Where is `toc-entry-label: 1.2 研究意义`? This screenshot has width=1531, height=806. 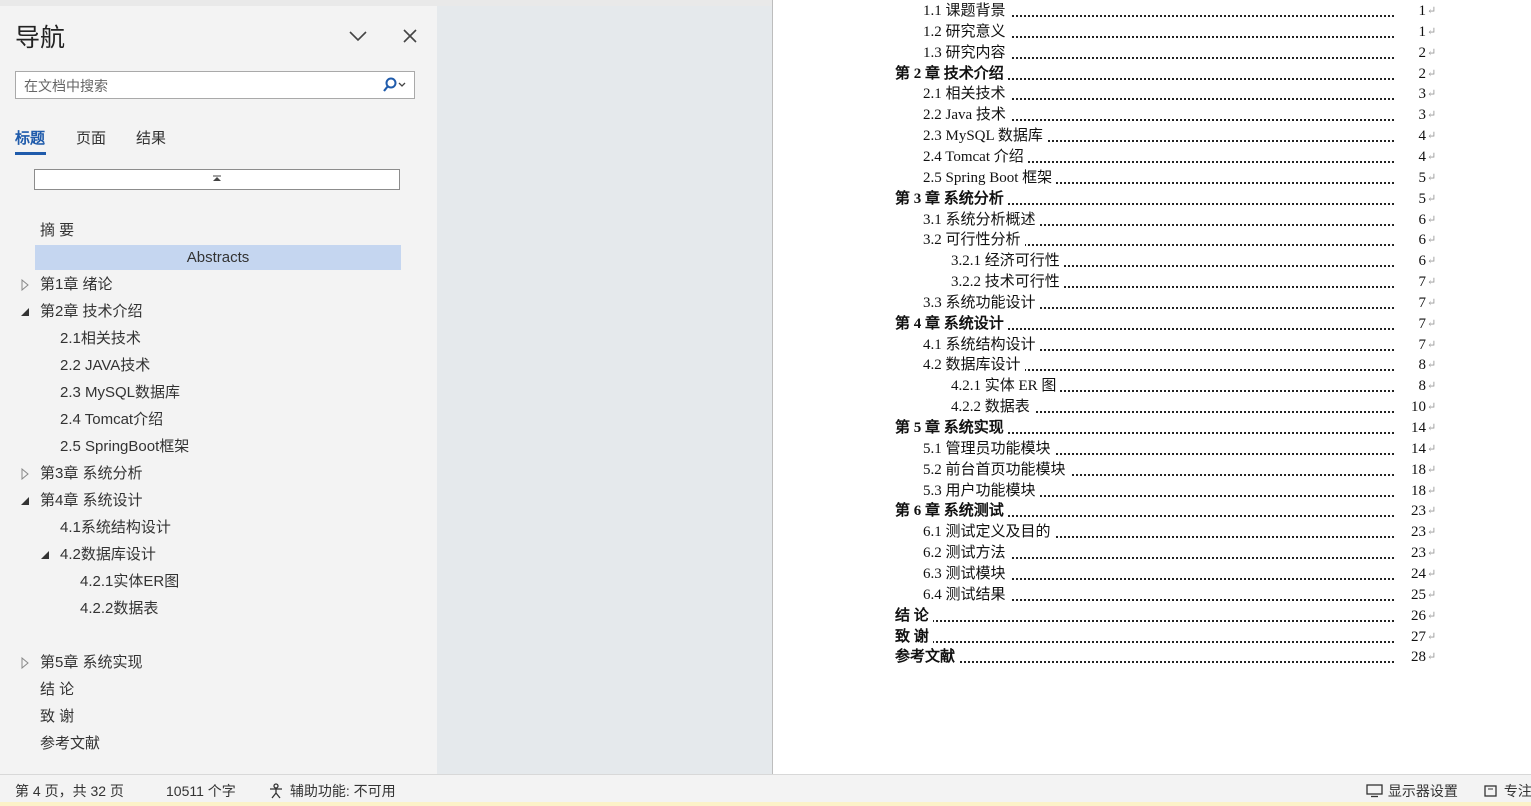
toc-entry-label: 1.2 研究意义 is located at coordinates (966, 32).